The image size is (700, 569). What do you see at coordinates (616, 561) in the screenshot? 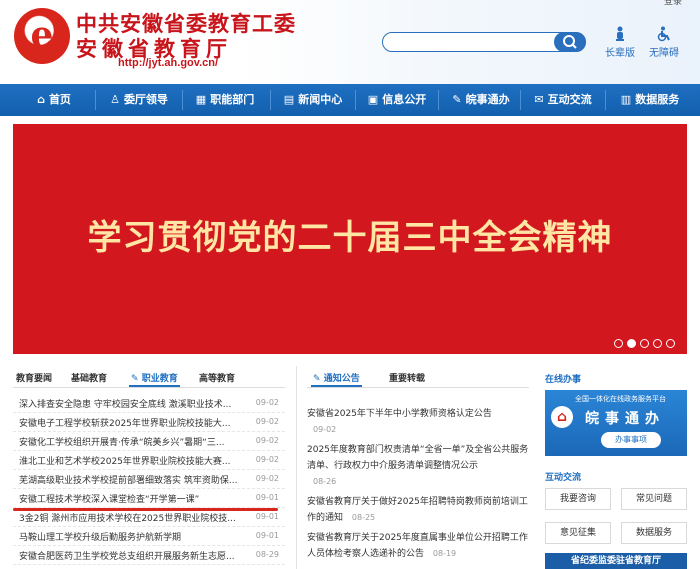
I see `discipline-banner: 省纪委监委驻省教育厅` at bounding box center [616, 561].